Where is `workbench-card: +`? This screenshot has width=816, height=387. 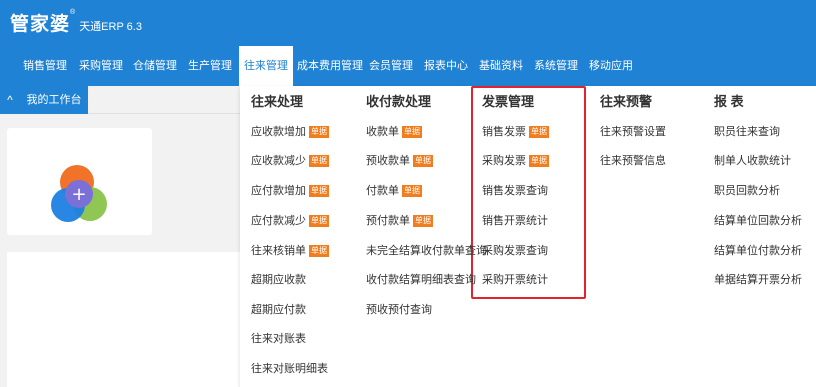
workbench-card: + is located at coordinates (79, 181).